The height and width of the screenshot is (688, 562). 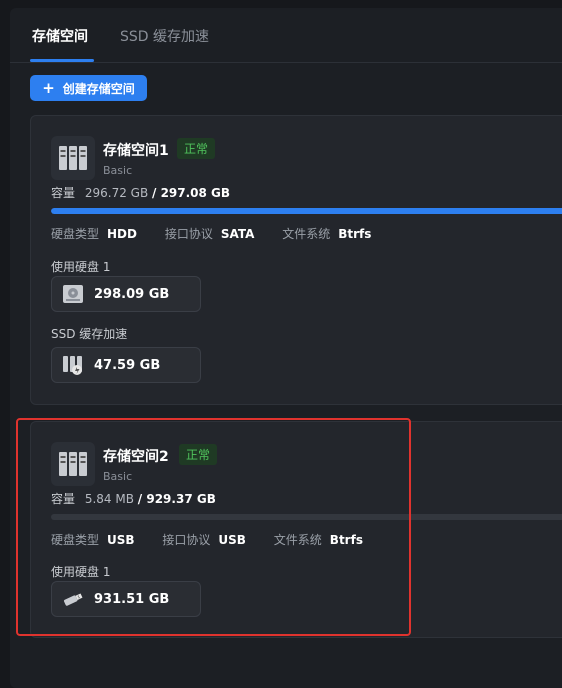 What do you see at coordinates (62, 60) in the screenshot?
I see `active-tab-indicator` at bounding box center [62, 60].